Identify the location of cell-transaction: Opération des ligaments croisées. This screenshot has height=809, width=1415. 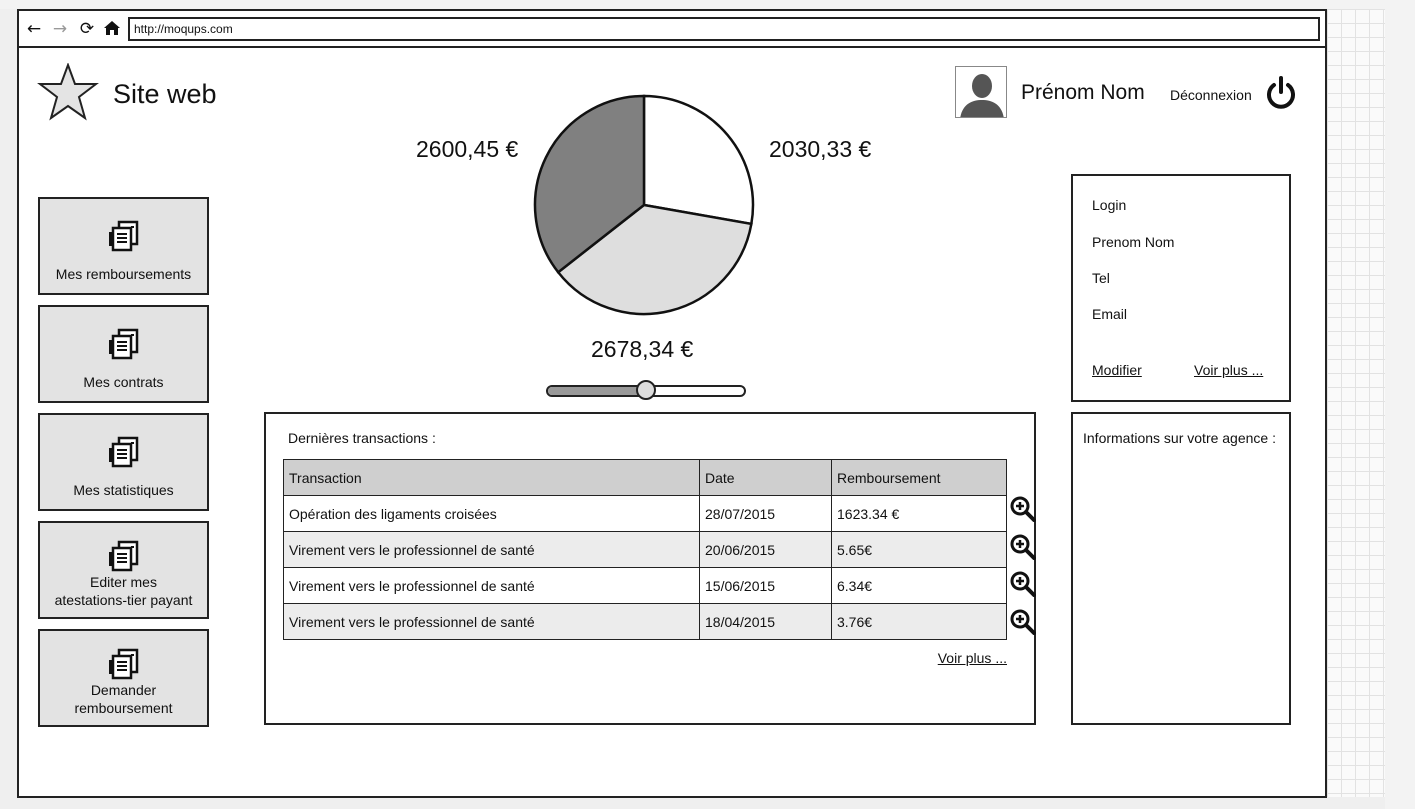
(491, 513).